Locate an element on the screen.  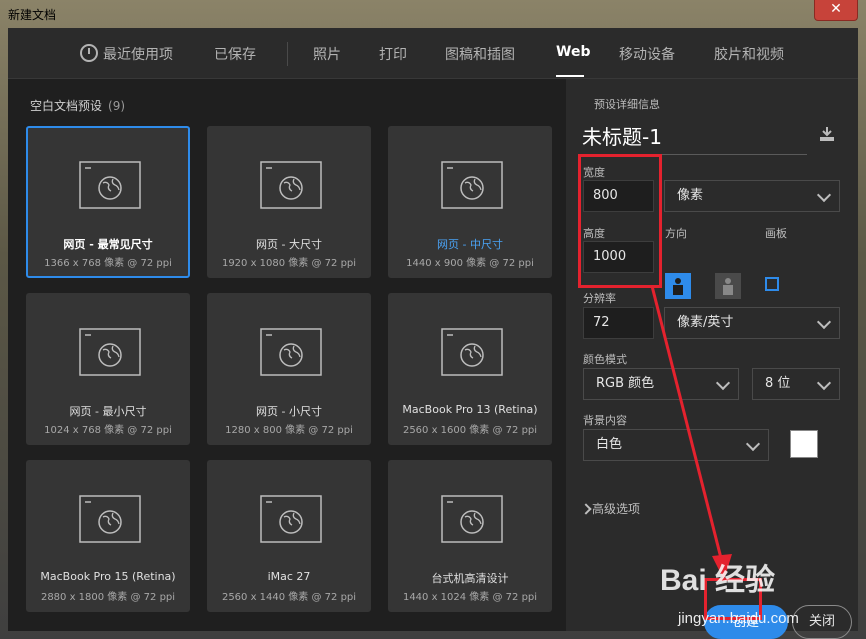
bit-depth-dropdown: 8 位 is located at coordinates (796, 384).